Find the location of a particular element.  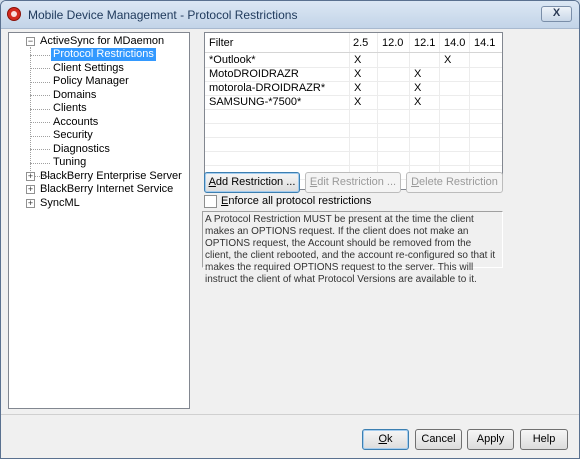

tree-item-label: Diagnostics is located at coordinates (81, 149).